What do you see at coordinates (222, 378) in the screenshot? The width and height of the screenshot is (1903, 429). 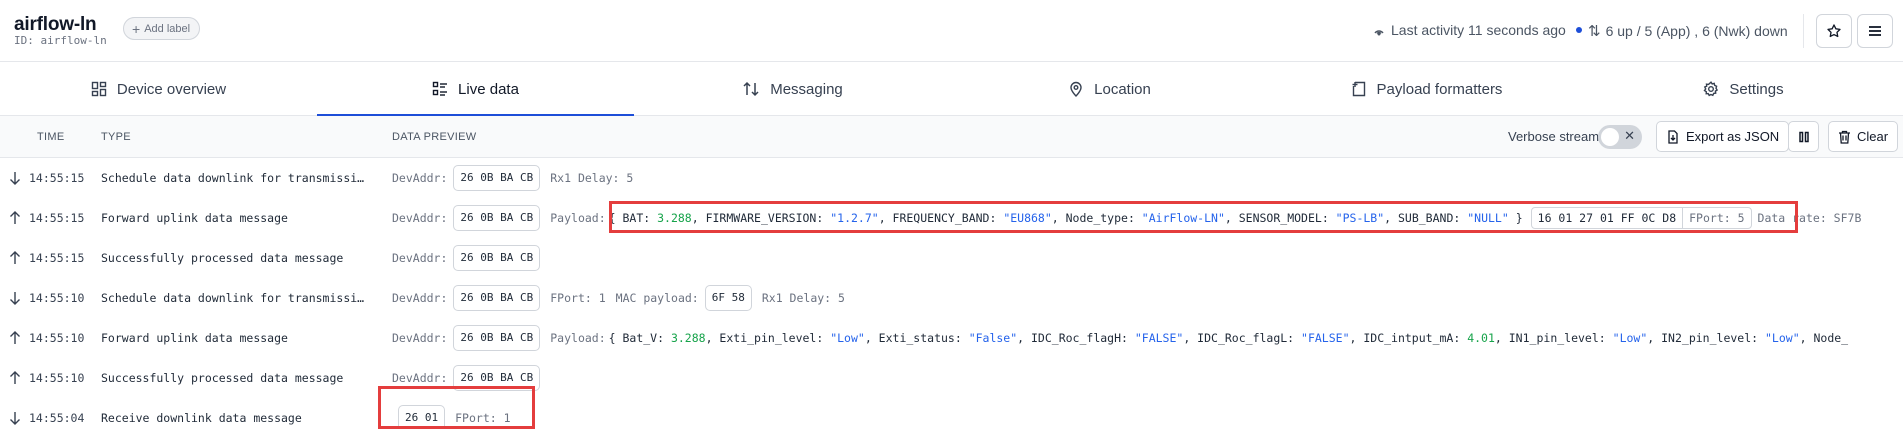 I see `event-type: Successfully processed data message` at bounding box center [222, 378].